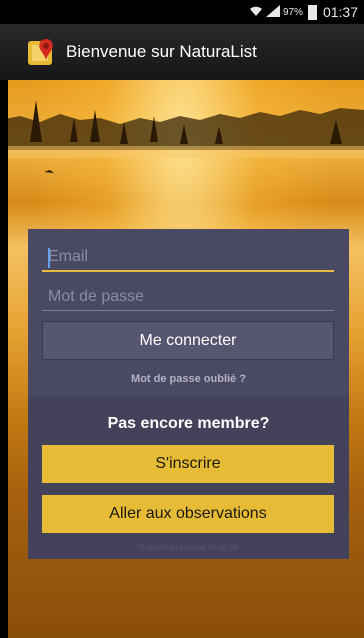 The image size is (364, 638). I want to click on password-field, so click(188, 297).